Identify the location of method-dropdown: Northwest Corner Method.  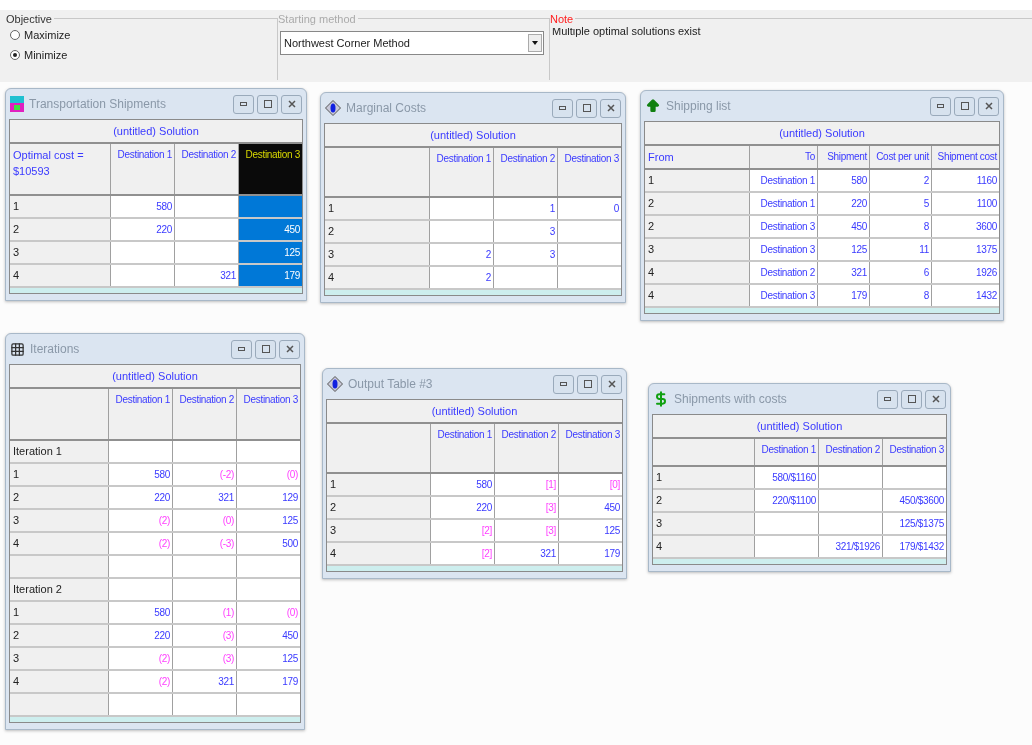
(412, 43).